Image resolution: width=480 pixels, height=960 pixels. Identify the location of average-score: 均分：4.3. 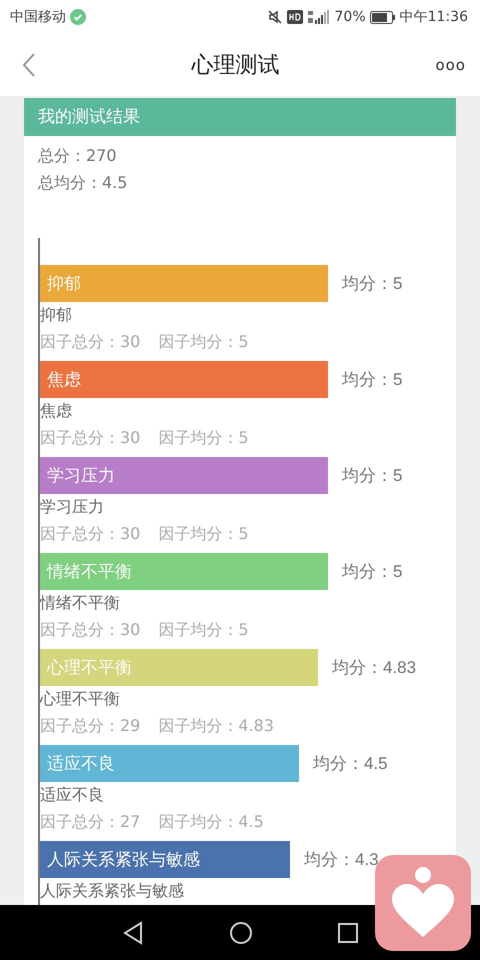
(341, 860).